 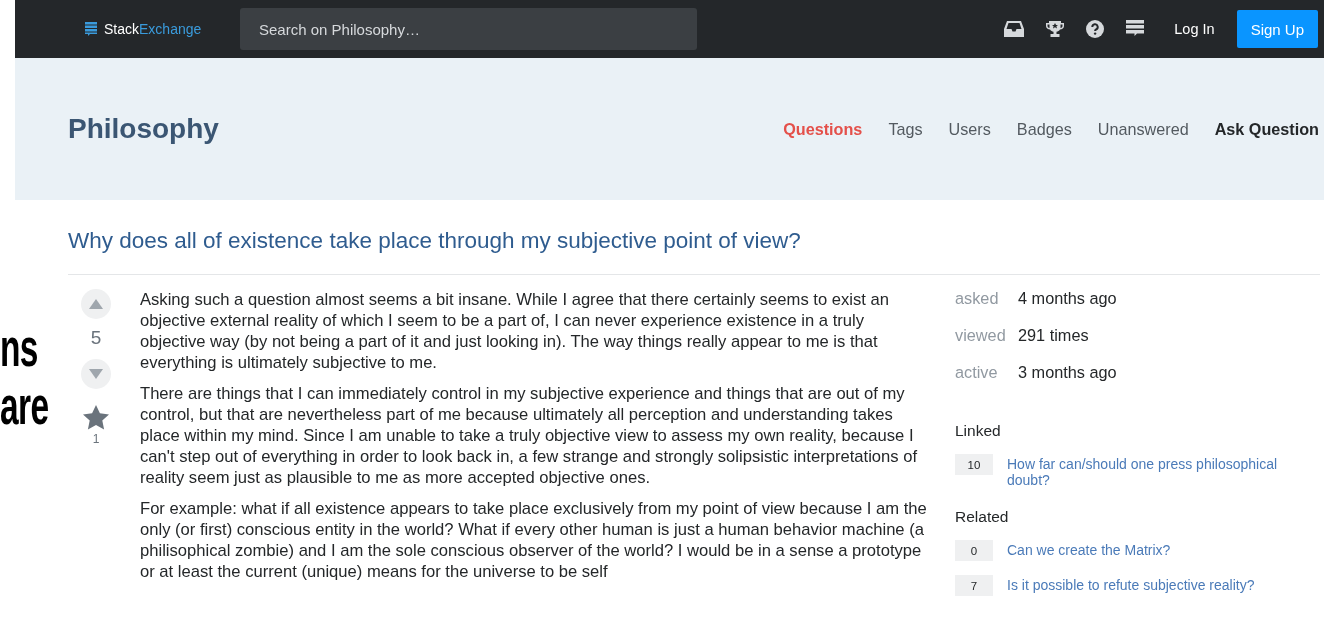 I want to click on question-title: Why does all of existence take place through my subjective point of view?, so click(x=694, y=251).